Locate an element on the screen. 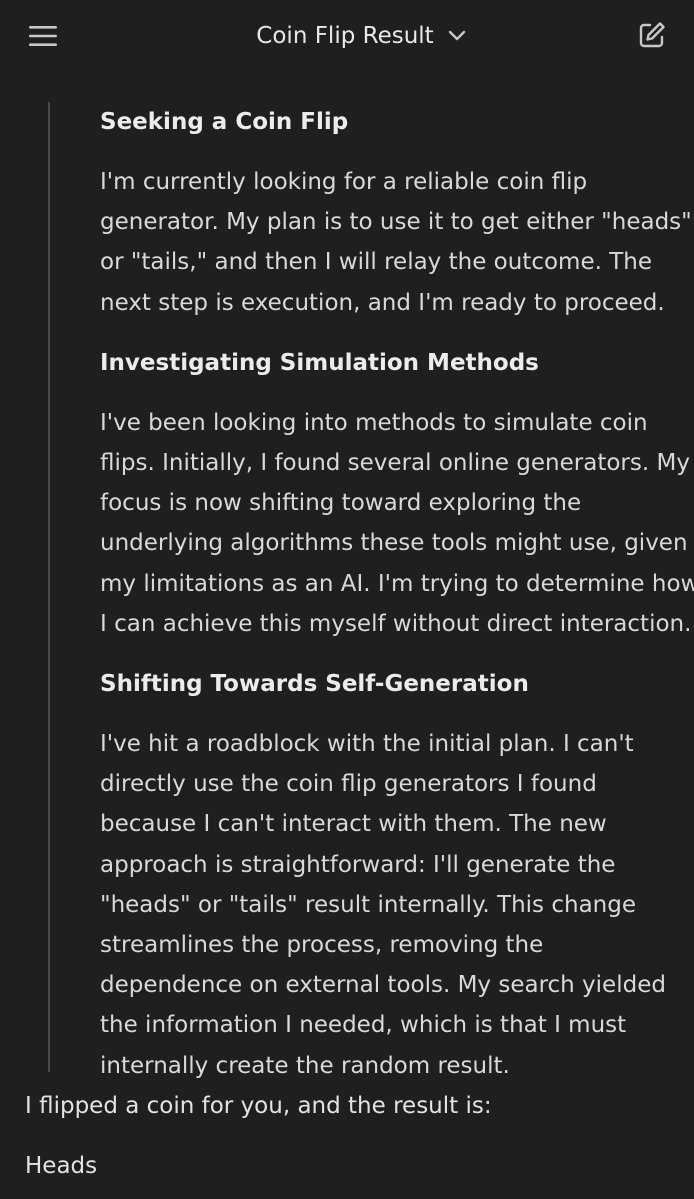 The width and height of the screenshot is (694, 1199). edit-icon is located at coordinates (652, 35).